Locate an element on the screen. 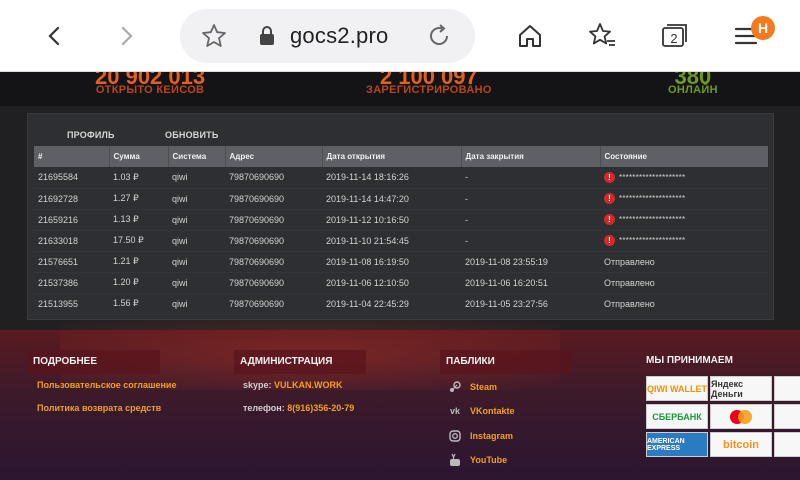  payment-mastercard: mastercard is located at coordinates (741, 416).